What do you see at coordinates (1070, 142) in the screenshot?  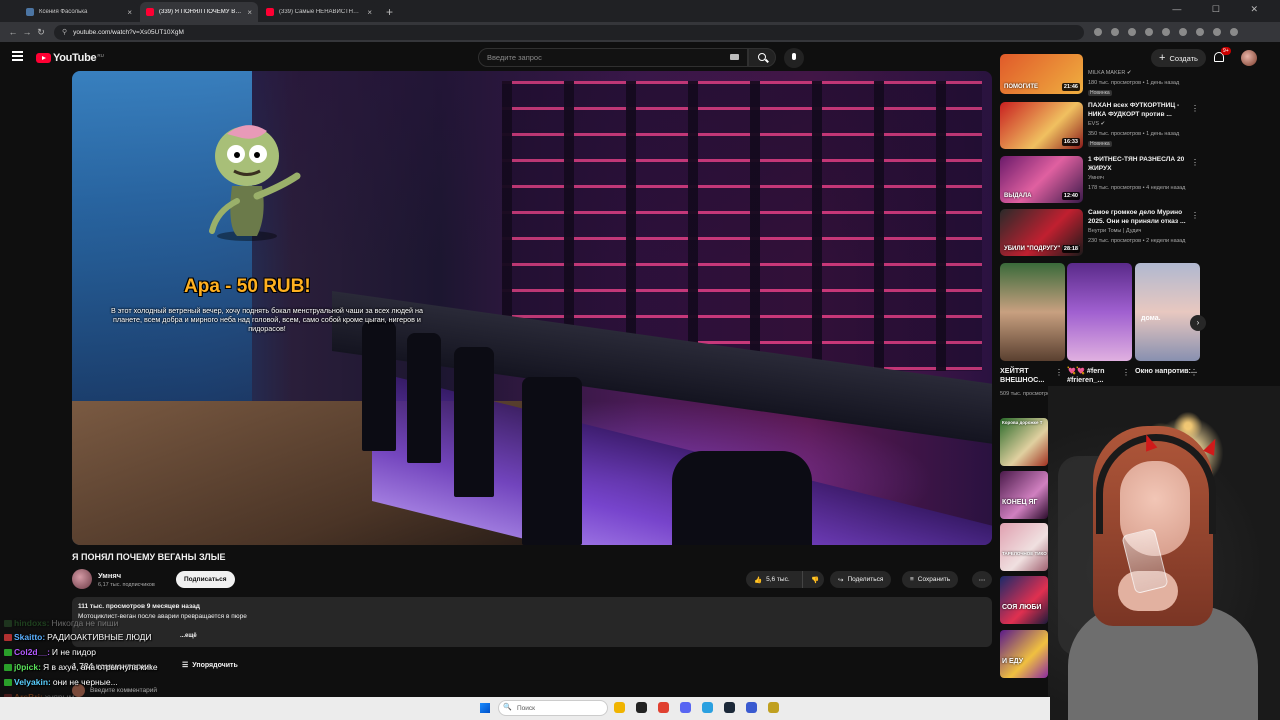 I see `video-duration: 16:33` at bounding box center [1070, 142].